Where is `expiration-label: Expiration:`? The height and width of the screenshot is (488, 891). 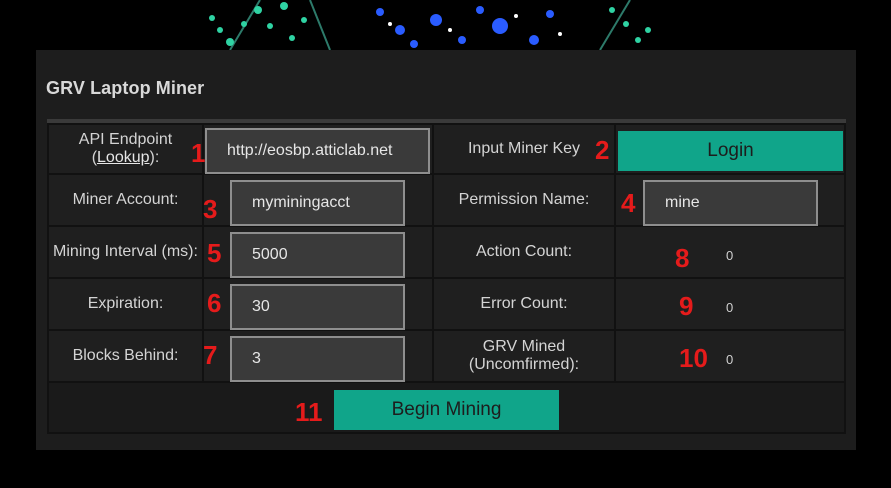
expiration-label: Expiration: is located at coordinates (125, 304).